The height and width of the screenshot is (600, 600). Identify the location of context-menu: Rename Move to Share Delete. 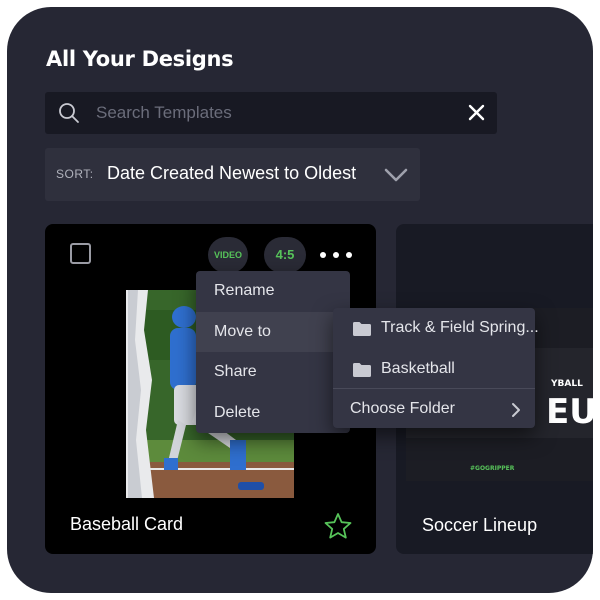
(273, 352).